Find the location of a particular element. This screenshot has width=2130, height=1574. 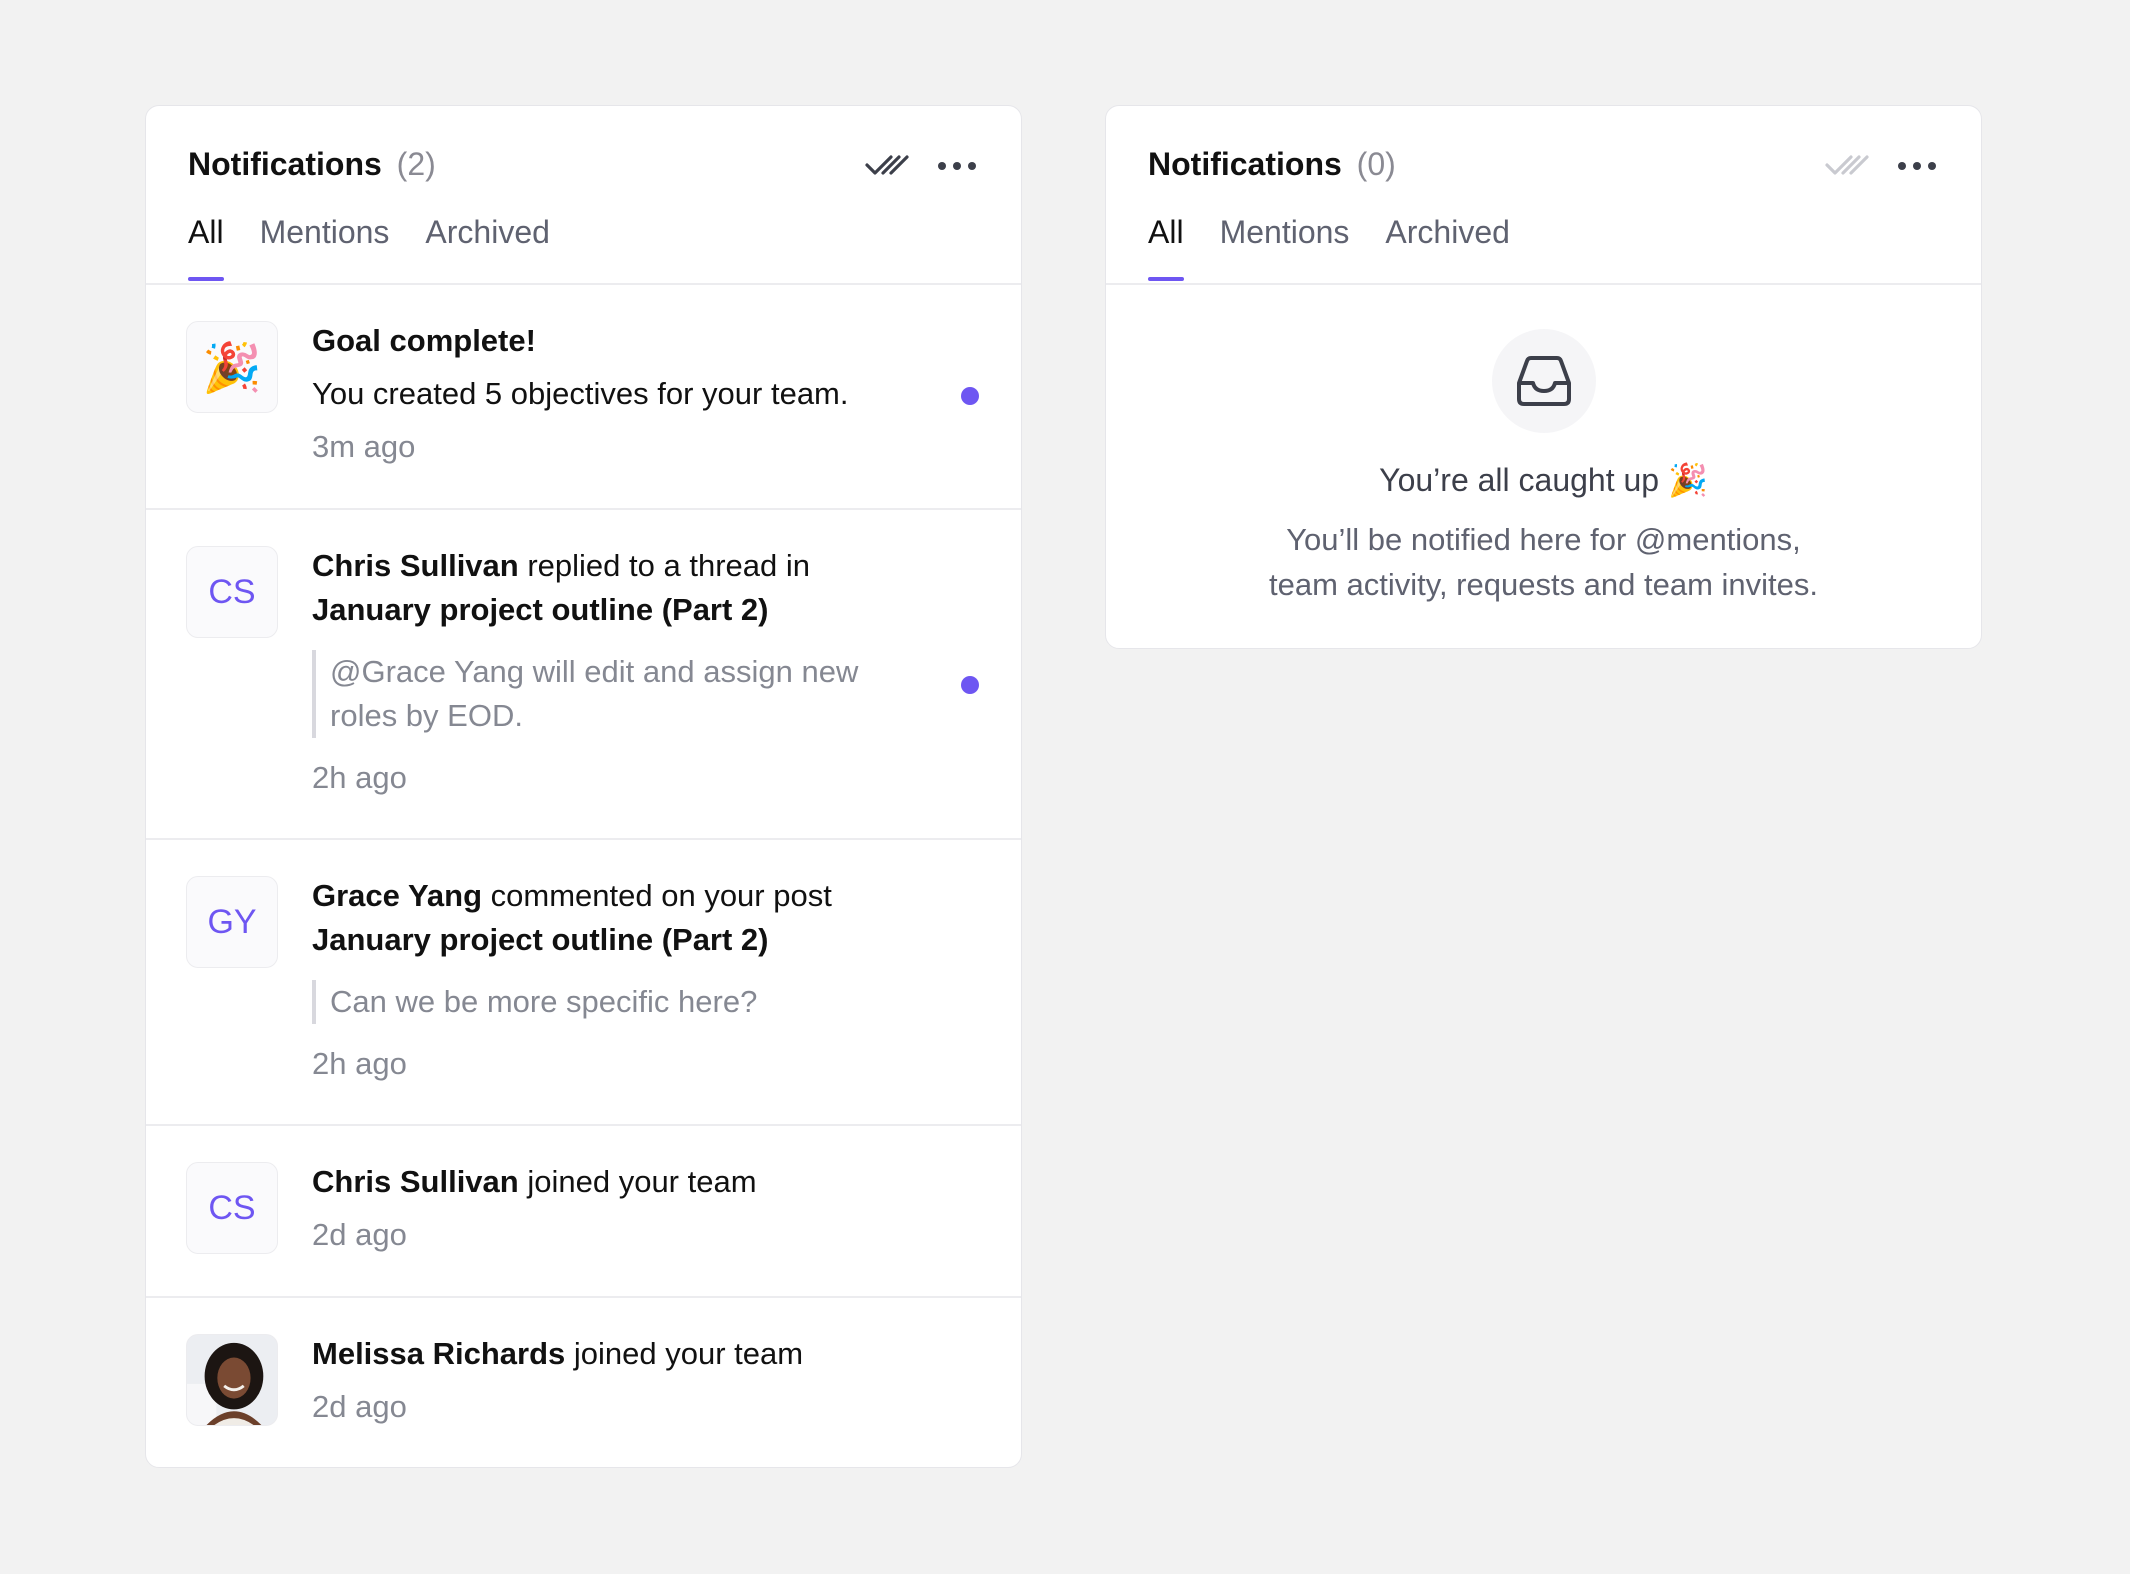

actor-name: Grace Yang is located at coordinates (397, 895).